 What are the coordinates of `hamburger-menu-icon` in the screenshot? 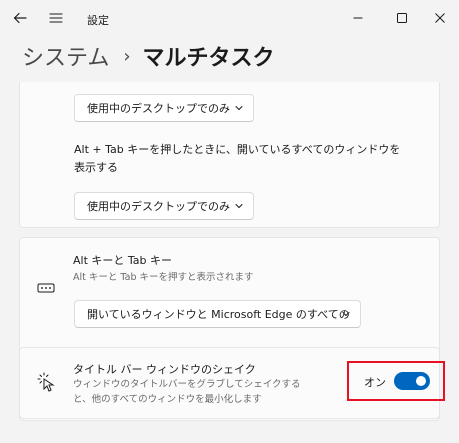 It's located at (56, 18).